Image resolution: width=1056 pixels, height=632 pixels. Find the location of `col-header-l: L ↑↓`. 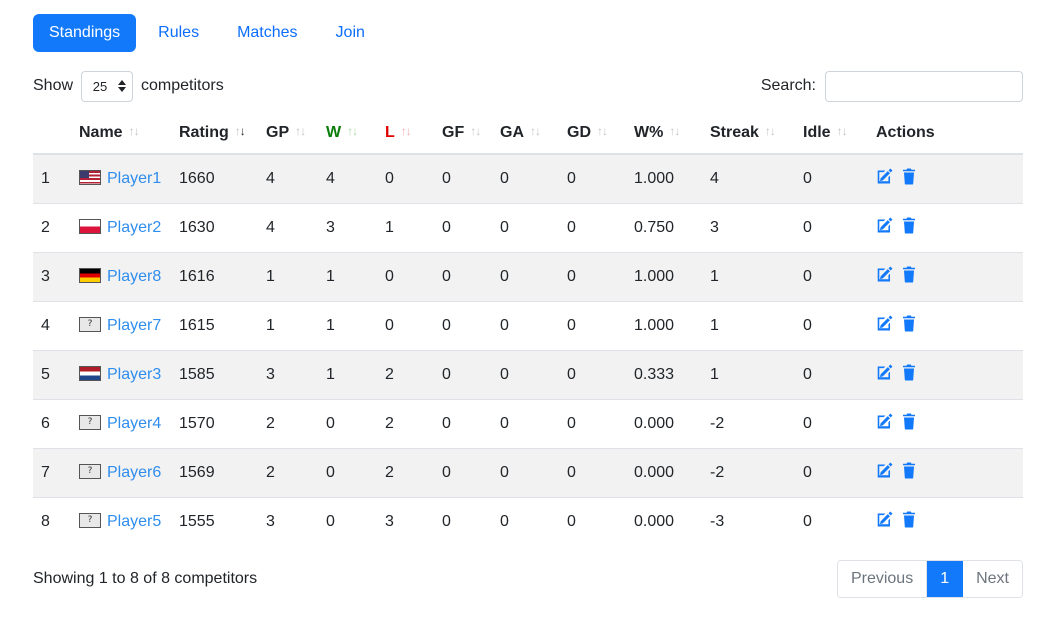

col-header-l: L ↑↓ is located at coordinates (405, 135).